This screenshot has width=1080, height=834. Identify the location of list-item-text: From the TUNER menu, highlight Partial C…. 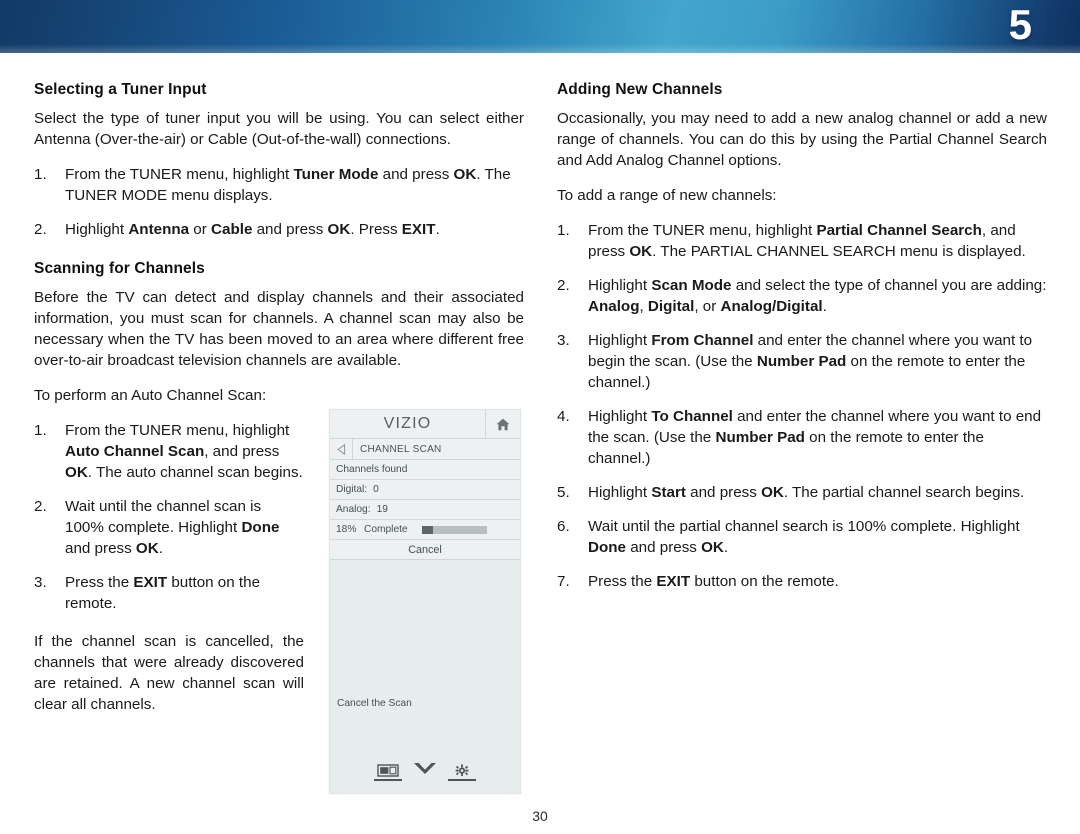
(807, 241).